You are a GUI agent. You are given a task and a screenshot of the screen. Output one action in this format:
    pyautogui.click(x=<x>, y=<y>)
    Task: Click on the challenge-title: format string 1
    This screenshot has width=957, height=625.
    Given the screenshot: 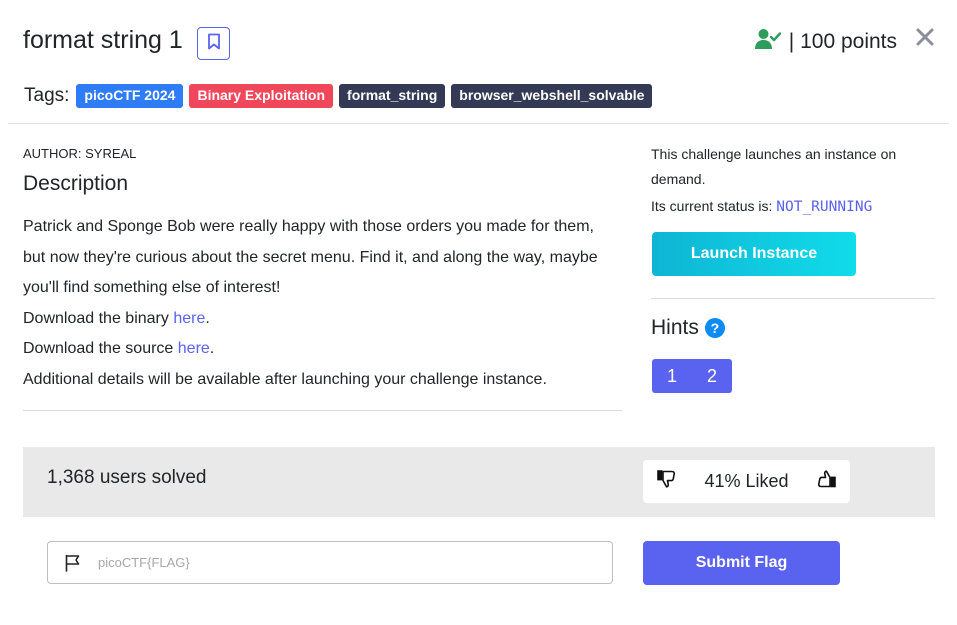 What is the action you would take?
    pyautogui.click(x=103, y=40)
    